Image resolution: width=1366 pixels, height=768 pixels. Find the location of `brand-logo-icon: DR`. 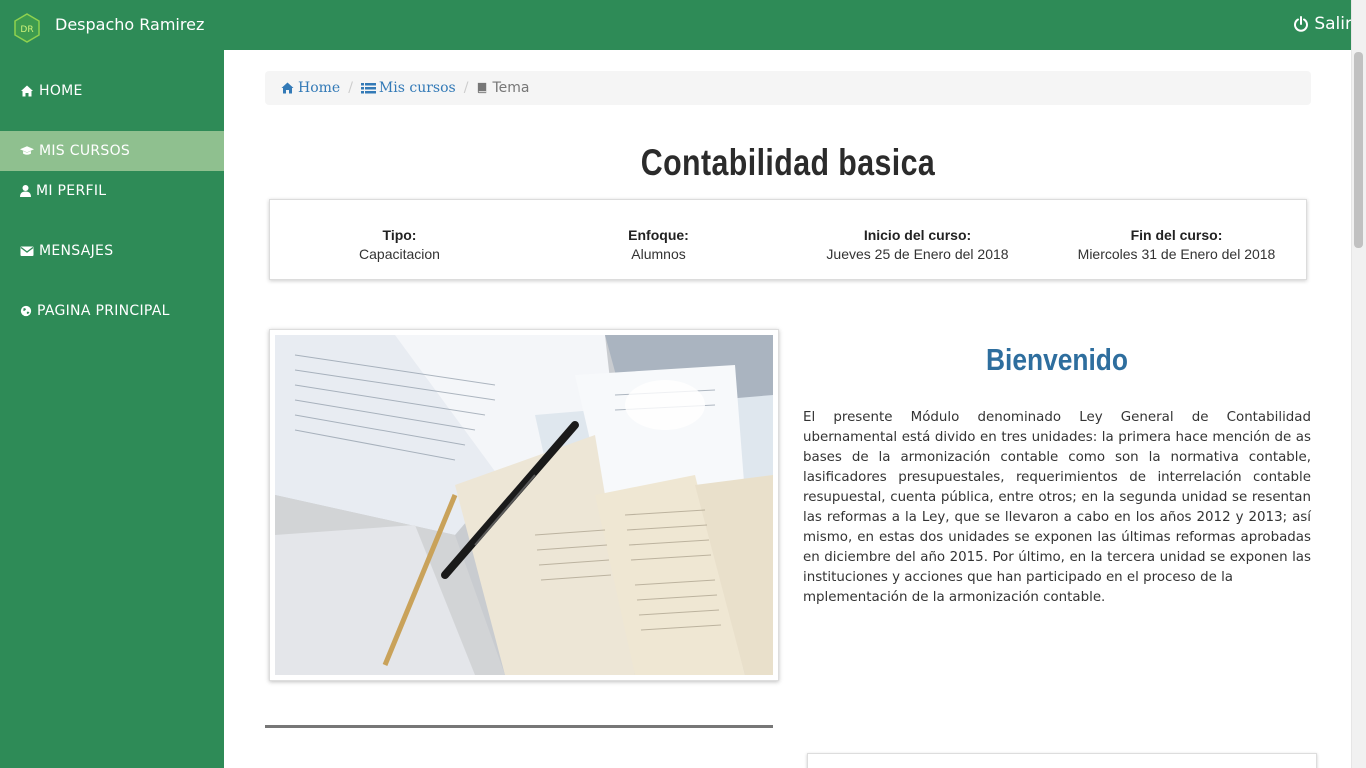

brand-logo-icon: DR is located at coordinates (27, 28).